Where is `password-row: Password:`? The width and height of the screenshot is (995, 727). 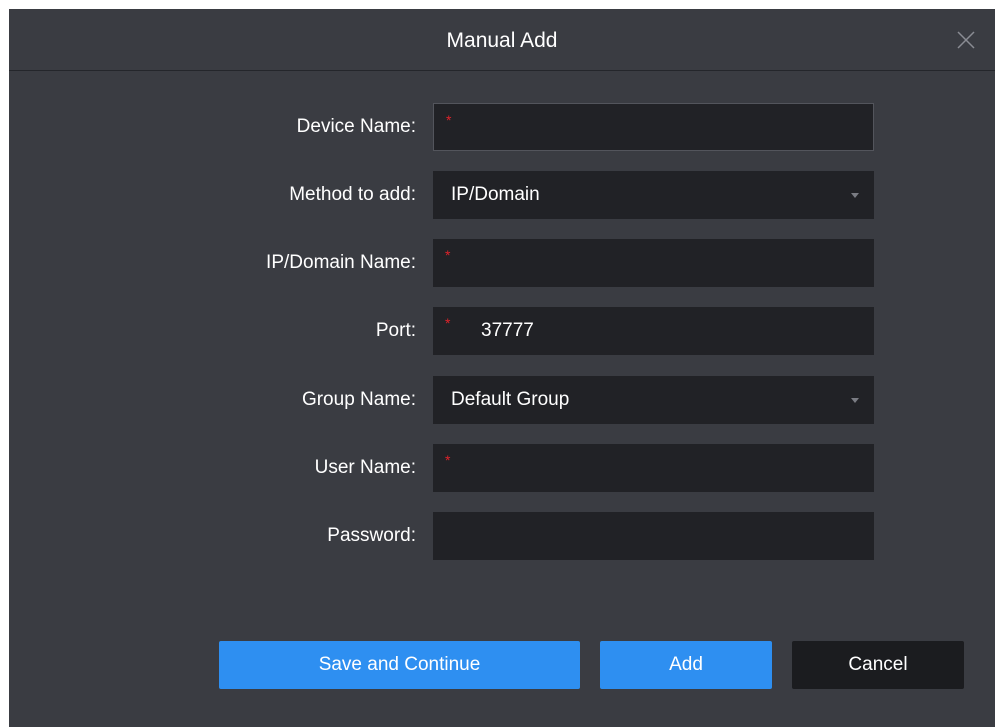 password-row: Password: is located at coordinates (502, 536).